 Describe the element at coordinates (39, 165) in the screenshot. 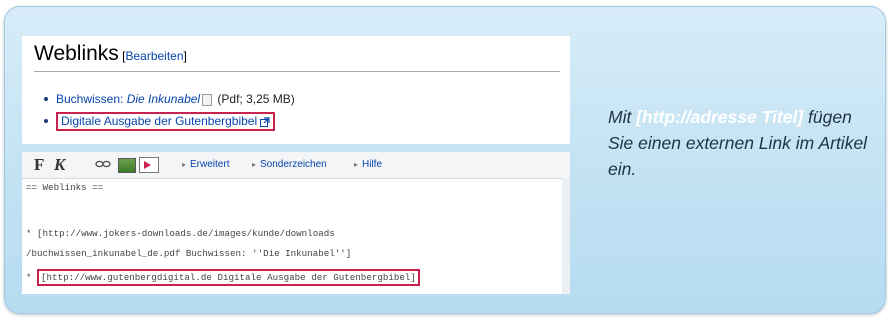

I see `bold-button: F` at that location.